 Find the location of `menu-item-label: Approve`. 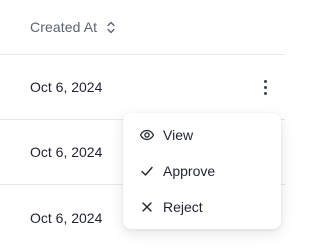

menu-item-label: Approve is located at coordinates (189, 171).